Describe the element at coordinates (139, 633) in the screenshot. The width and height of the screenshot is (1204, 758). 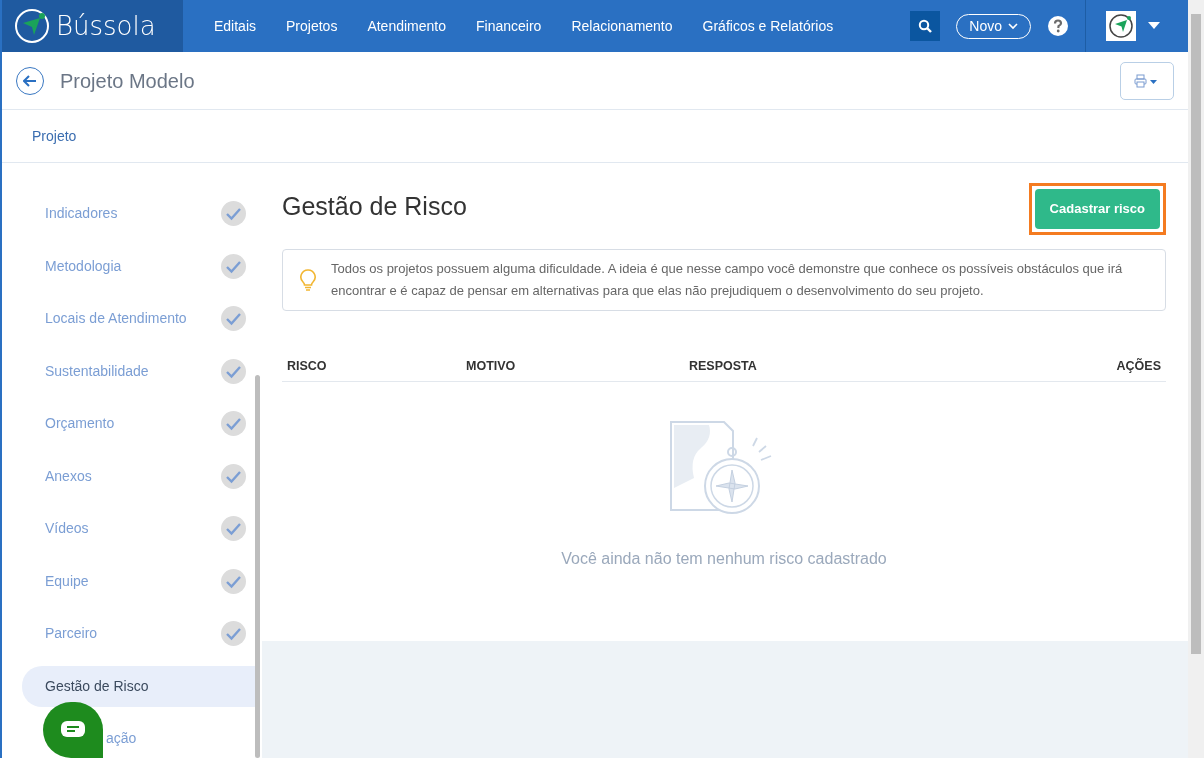
I see `sidebar-item: Parceiro` at that location.